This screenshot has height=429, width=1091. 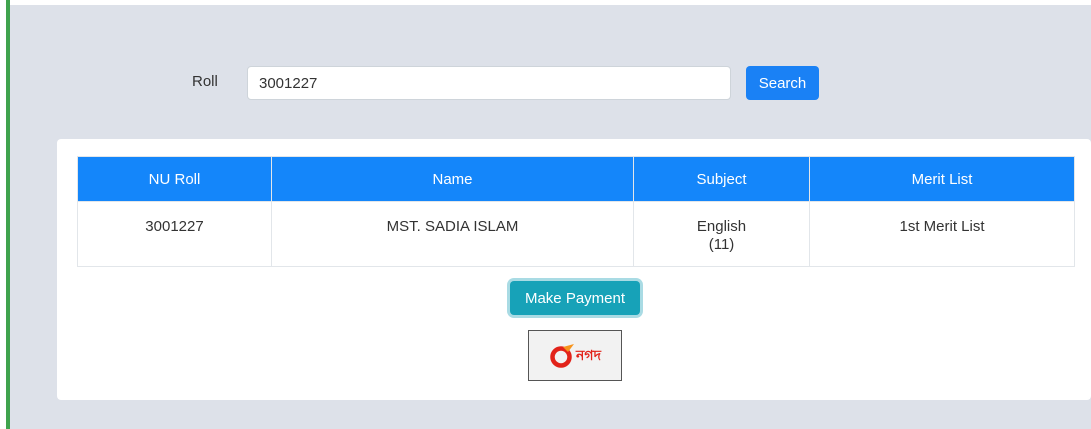 I want to click on roll-label: Roll, so click(x=205, y=81).